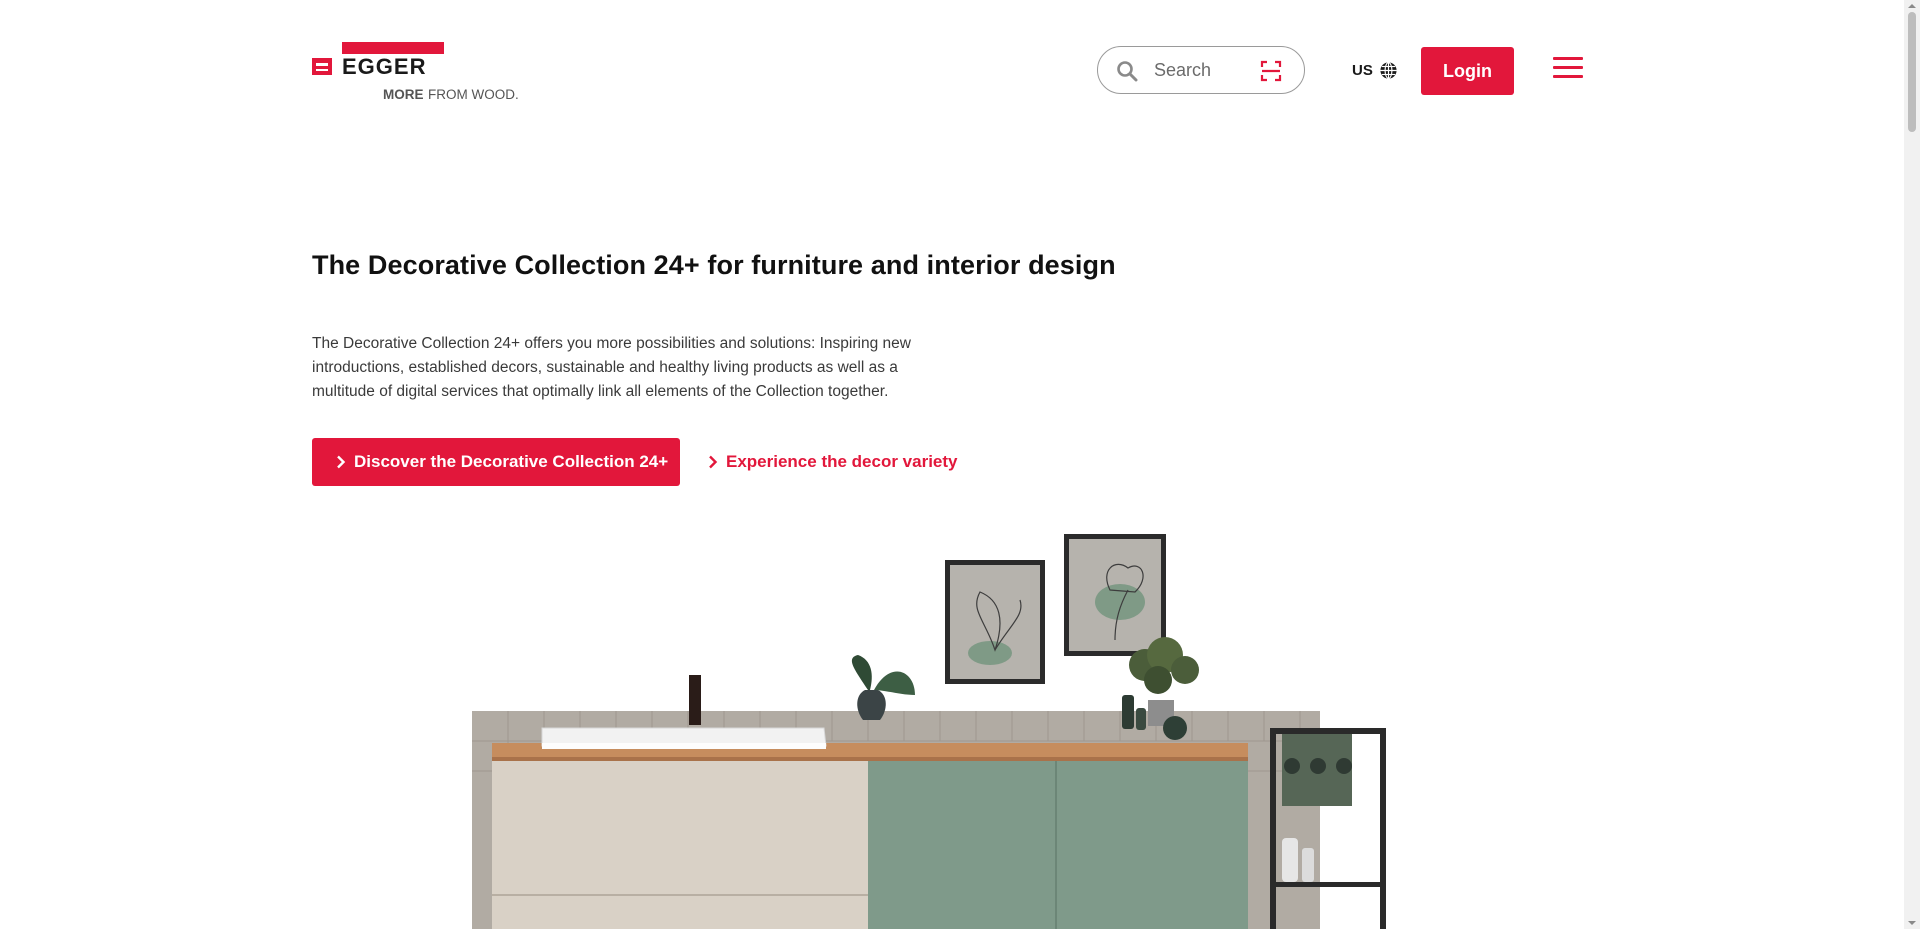  What do you see at coordinates (680, 845) in the screenshot?
I see `beige-front` at bounding box center [680, 845].